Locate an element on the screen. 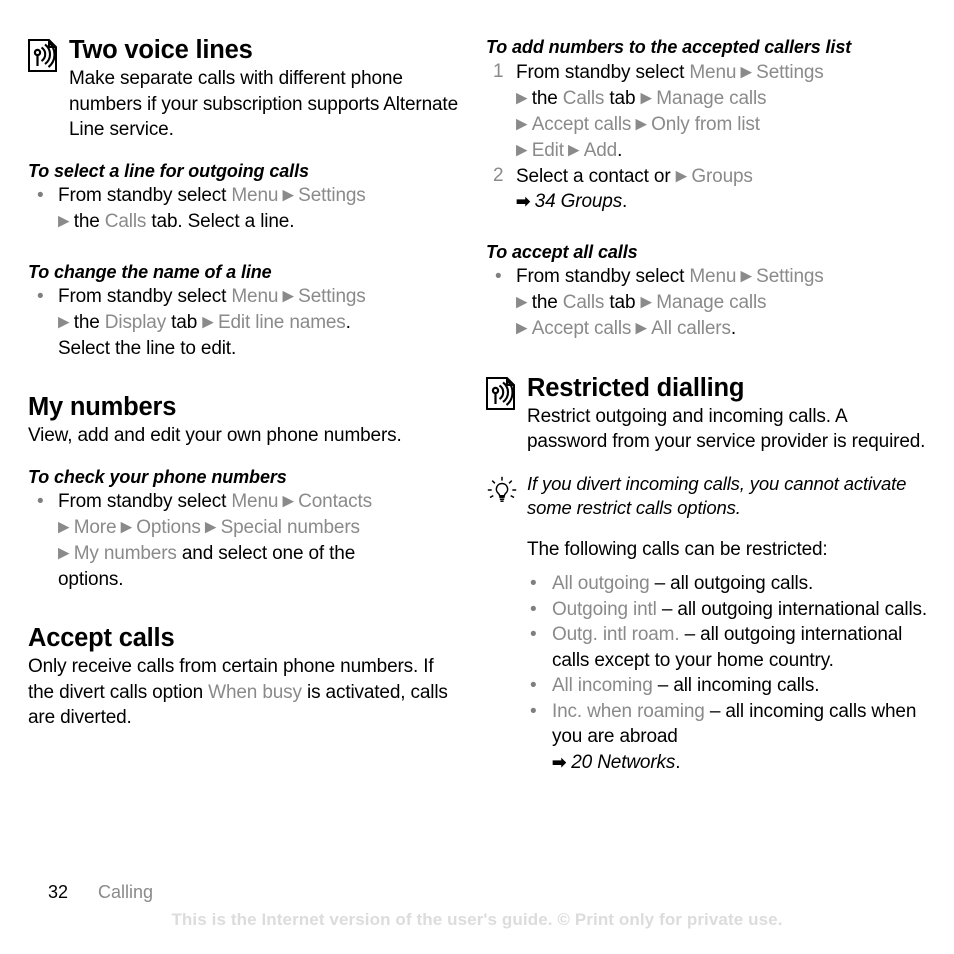  network-service-icon is located at coordinates (500, 393).